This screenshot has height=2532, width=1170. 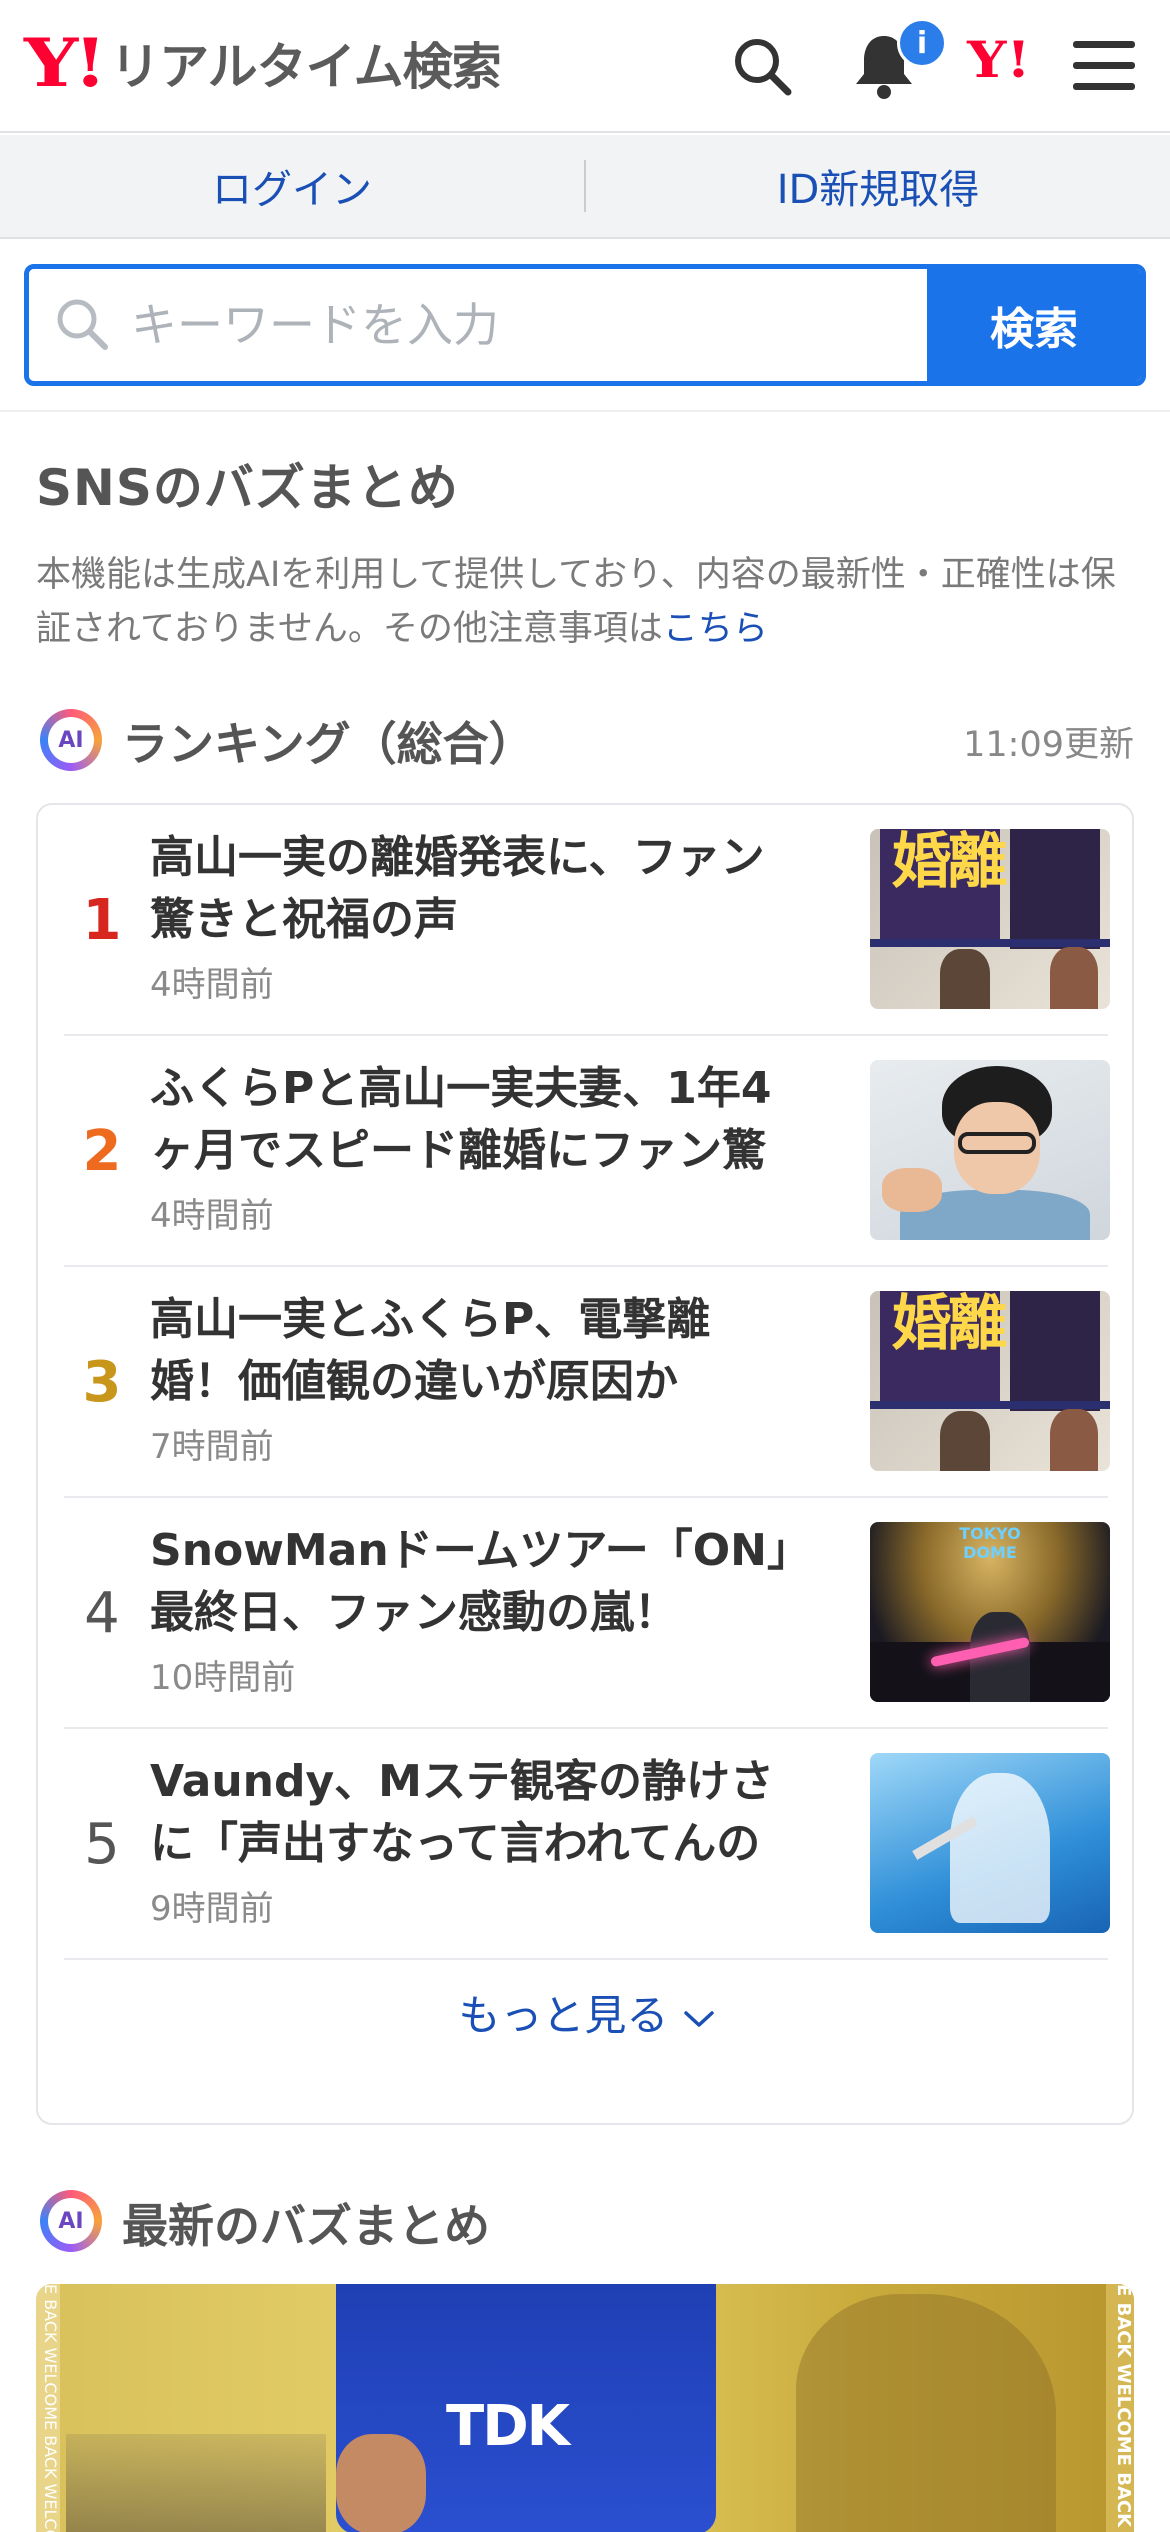 What do you see at coordinates (1000, 1848) in the screenshot?
I see `thumb-singer` at bounding box center [1000, 1848].